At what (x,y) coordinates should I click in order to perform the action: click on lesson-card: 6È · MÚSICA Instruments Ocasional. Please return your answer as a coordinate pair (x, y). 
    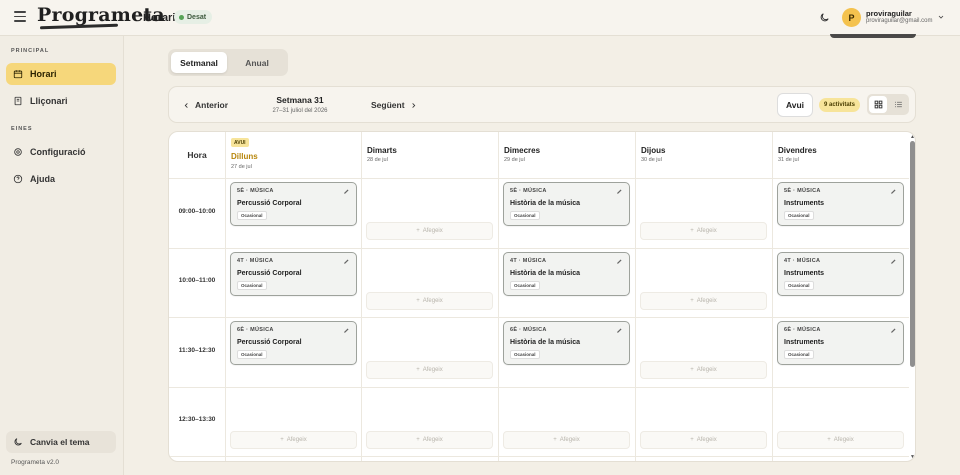
    Looking at the image, I should click on (840, 343).